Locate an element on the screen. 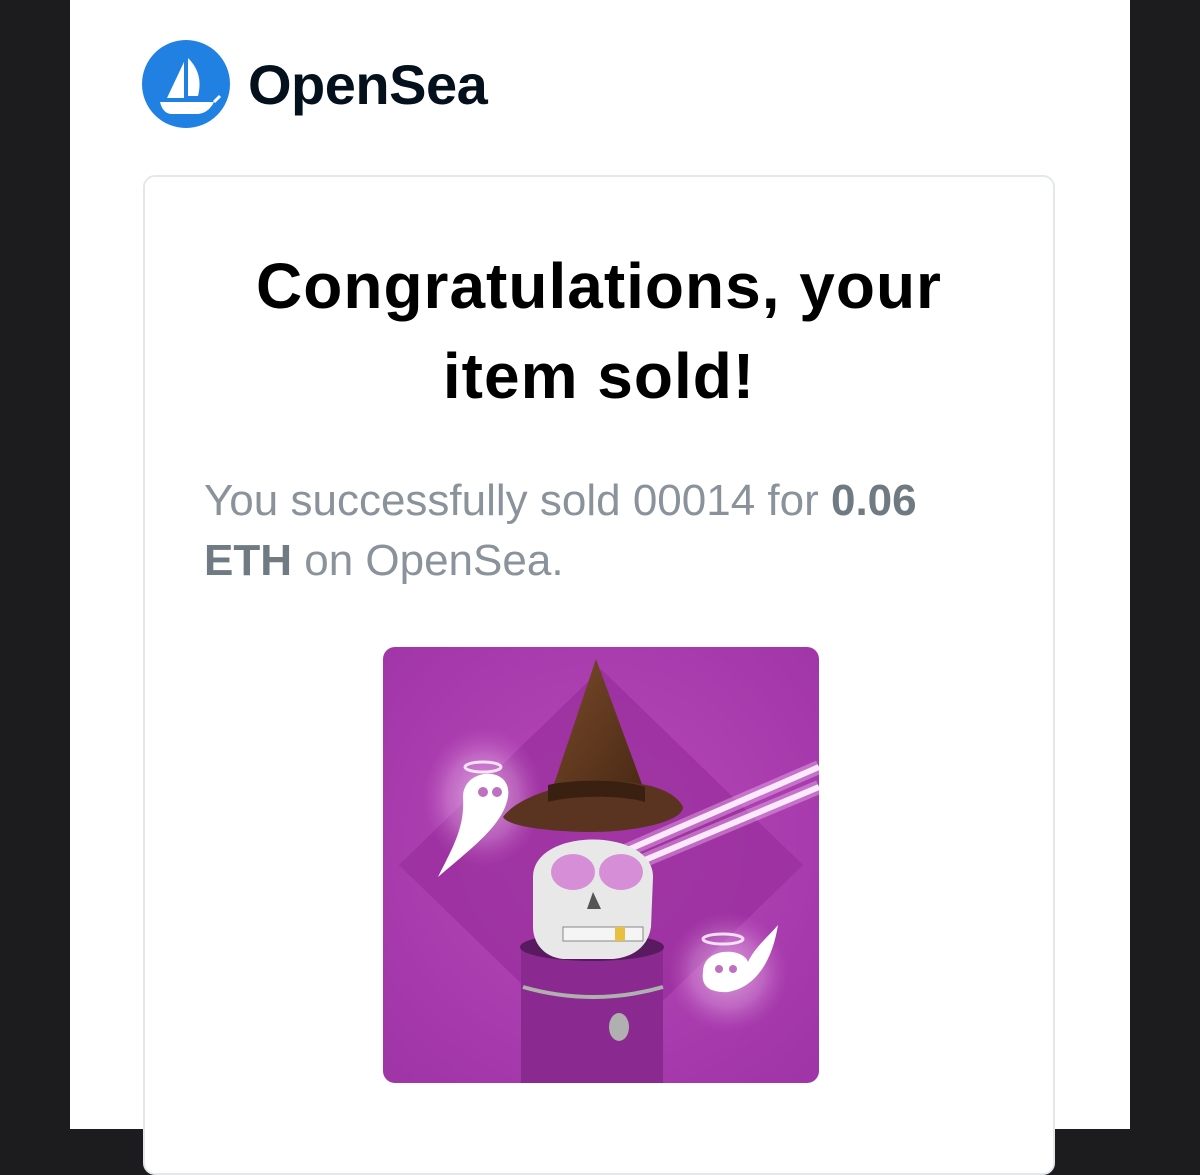 This screenshot has width=1200, height=1175. skeleton-wizard-nft-icon is located at coordinates (601, 865).